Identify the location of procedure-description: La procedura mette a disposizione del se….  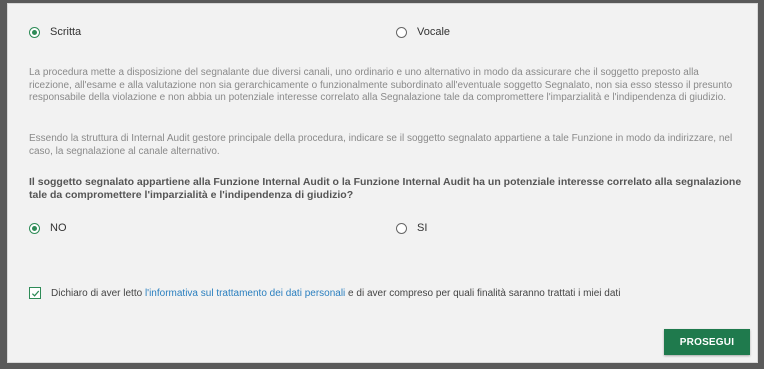
(381, 85).